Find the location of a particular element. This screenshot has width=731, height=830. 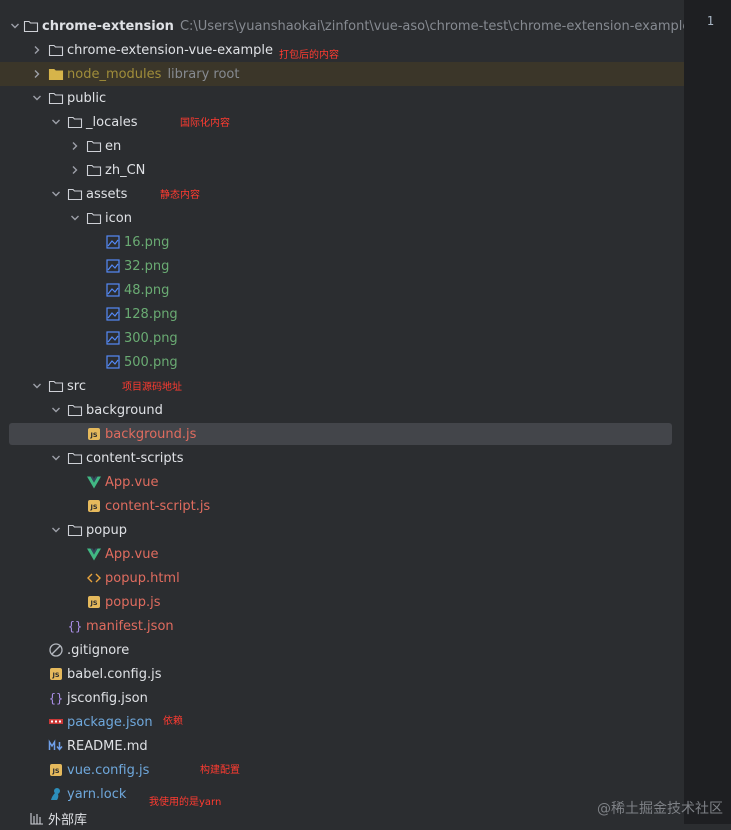

tree-item-folder: content-scripts is located at coordinates (342, 458).